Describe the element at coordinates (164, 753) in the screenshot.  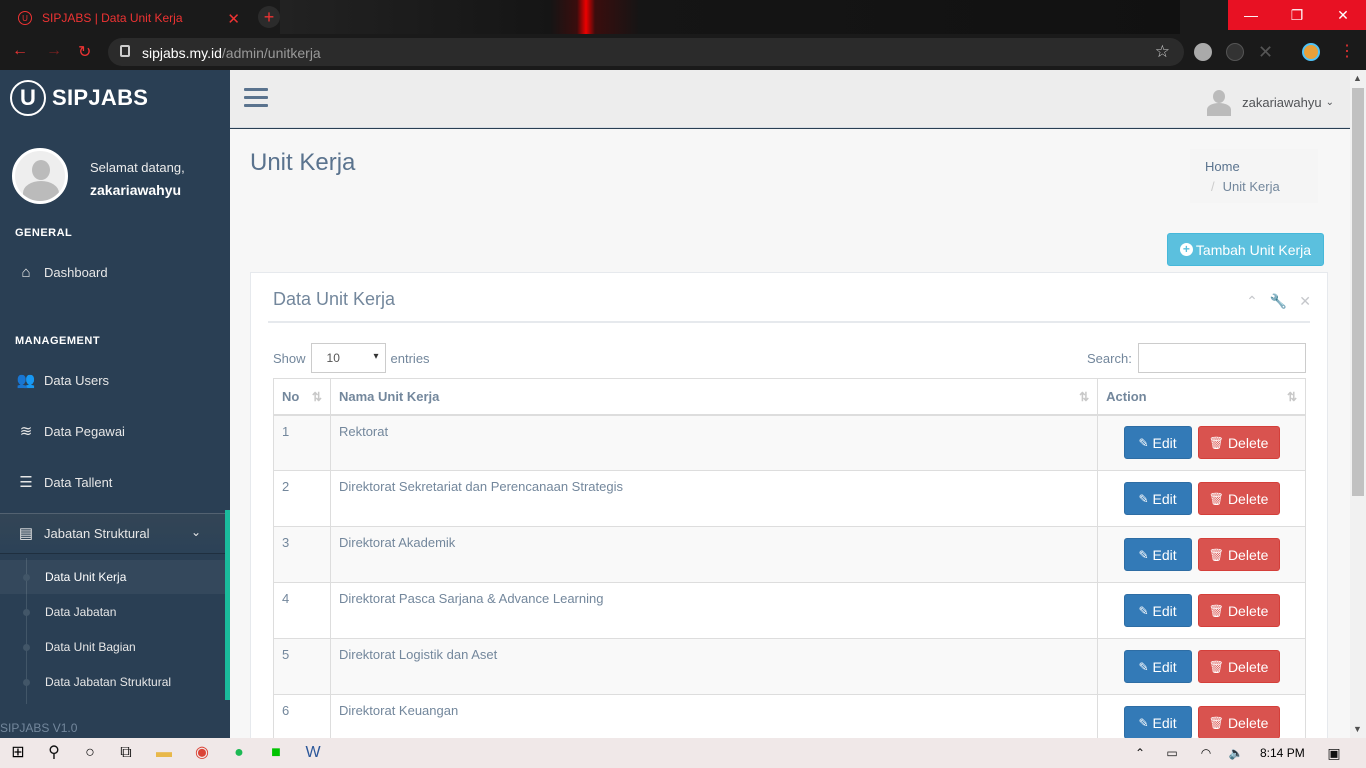
I see `file-explorer-icon: ▬` at that location.